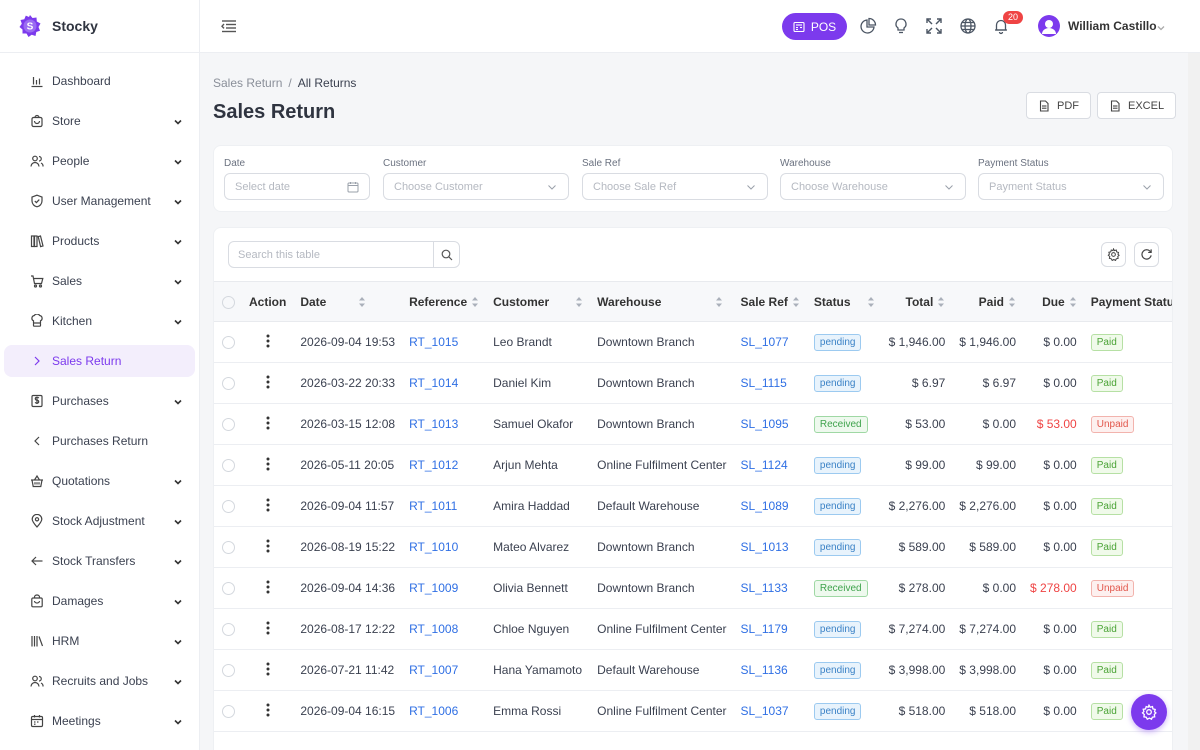 The image size is (1200, 750). What do you see at coordinates (844, 301) in the screenshot?
I see `col-status: Status` at bounding box center [844, 301].